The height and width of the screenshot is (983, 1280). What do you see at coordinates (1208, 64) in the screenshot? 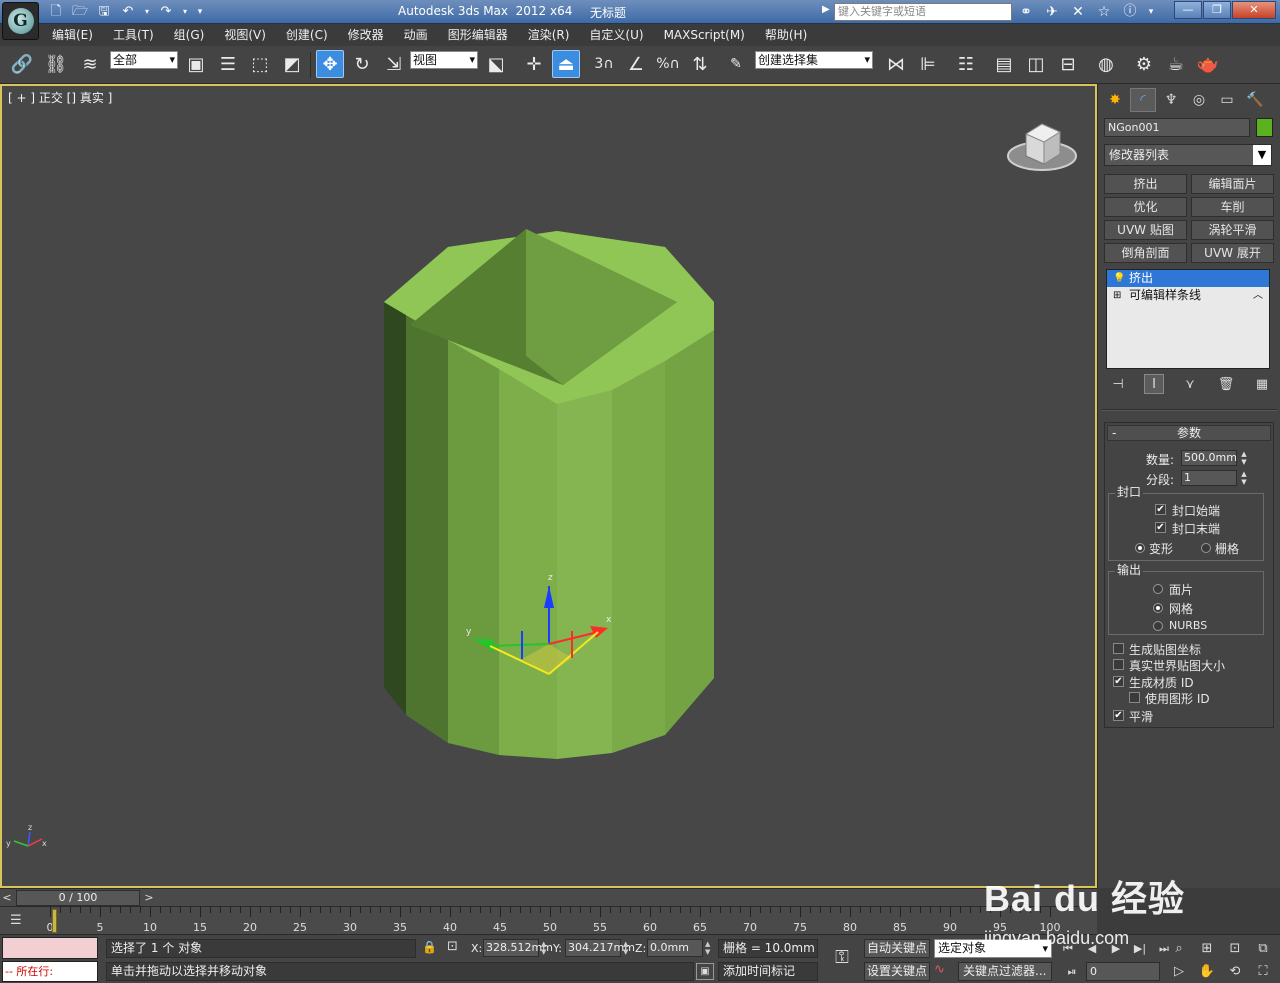
I see `render-production-icon: 🫖` at bounding box center [1208, 64].